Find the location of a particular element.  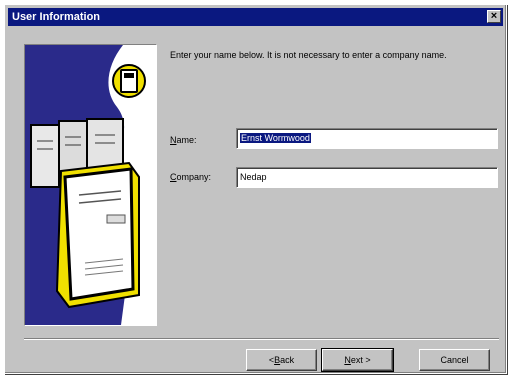

name-value: Ernst Wormwood is located at coordinates (275, 138).